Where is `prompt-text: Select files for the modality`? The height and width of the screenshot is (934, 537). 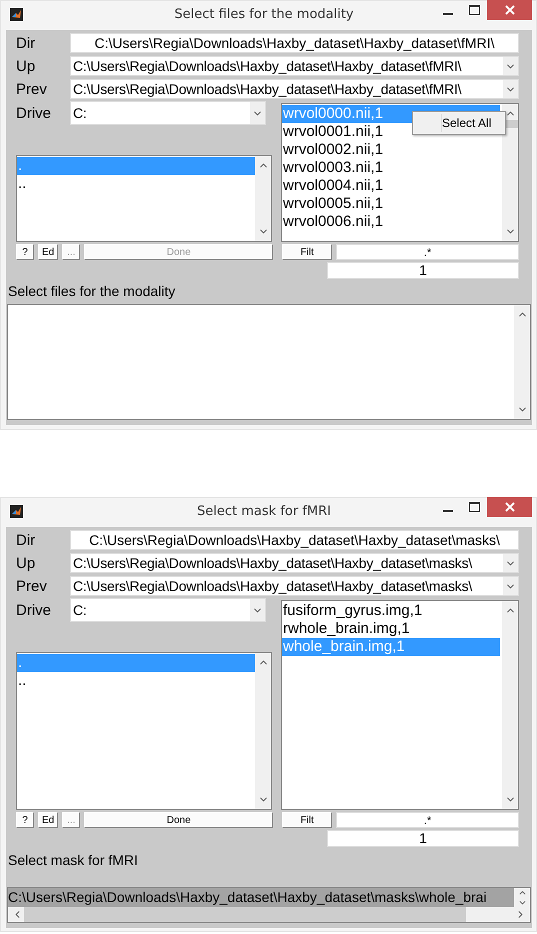 prompt-text: Select files for the modality is located at coordinates (92, 291).